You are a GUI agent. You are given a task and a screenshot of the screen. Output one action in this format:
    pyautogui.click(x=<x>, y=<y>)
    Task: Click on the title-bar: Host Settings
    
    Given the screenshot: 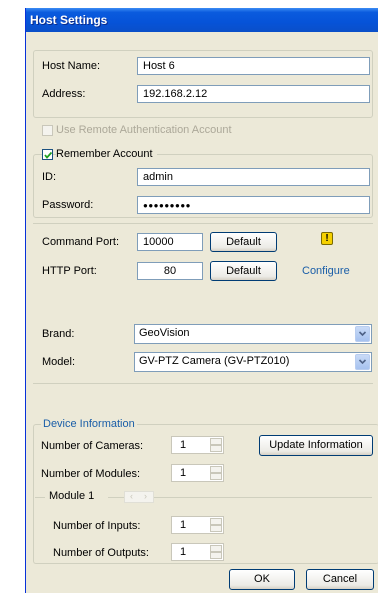 What is the action you would take?
    pyautogui.click(x=202, y=20)
    